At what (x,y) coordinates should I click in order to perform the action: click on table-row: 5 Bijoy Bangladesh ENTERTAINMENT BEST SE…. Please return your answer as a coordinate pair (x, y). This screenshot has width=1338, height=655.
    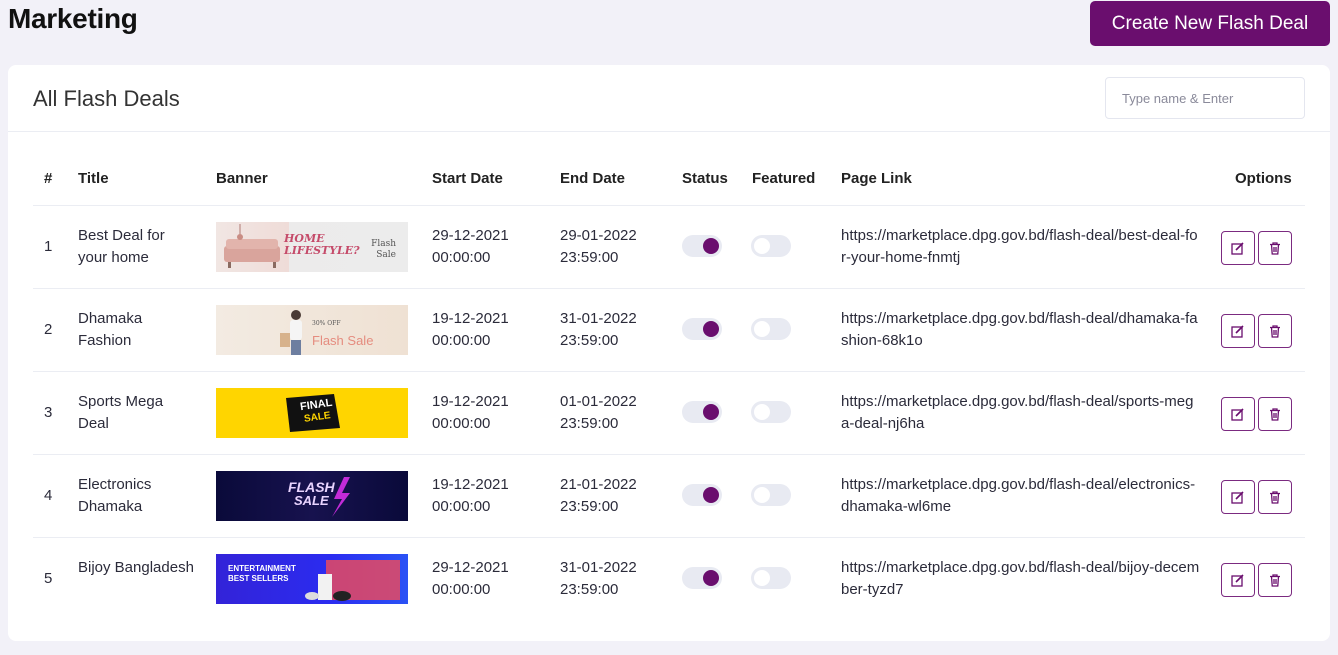
    Looking at the image, I should click on (669, 579).